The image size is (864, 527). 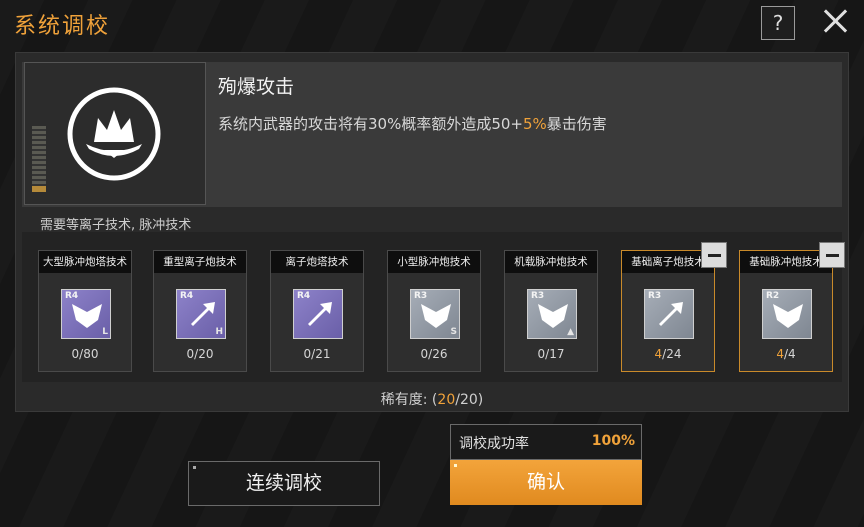 I want to click on rarity-total: /20), so click(x=469, y=400).